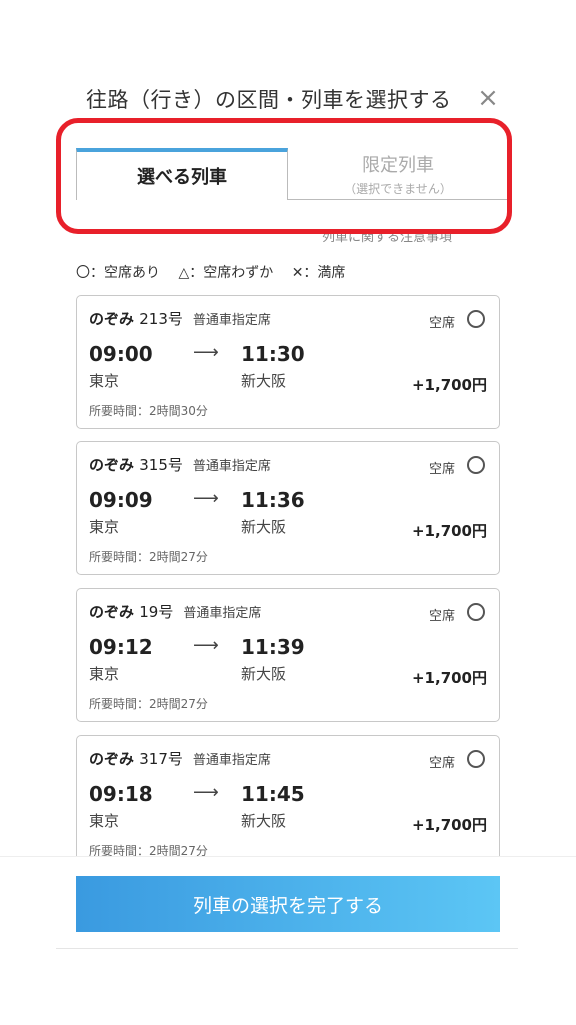 The width and height of the screenshot is (576, 1025). What do you see at coordinates (180, 319) in the screenshot?
I see `train-name: のぞみ 213号 普通車指定席` at bounding box center [180, 319].